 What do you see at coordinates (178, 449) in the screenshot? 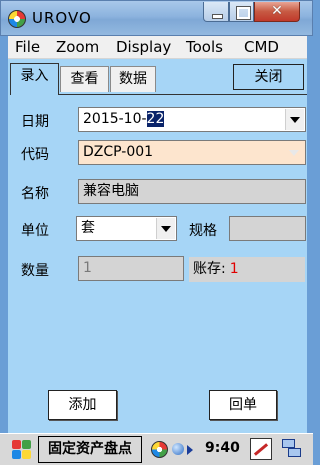
I see `network-icon` at bounding box center [178, 449].